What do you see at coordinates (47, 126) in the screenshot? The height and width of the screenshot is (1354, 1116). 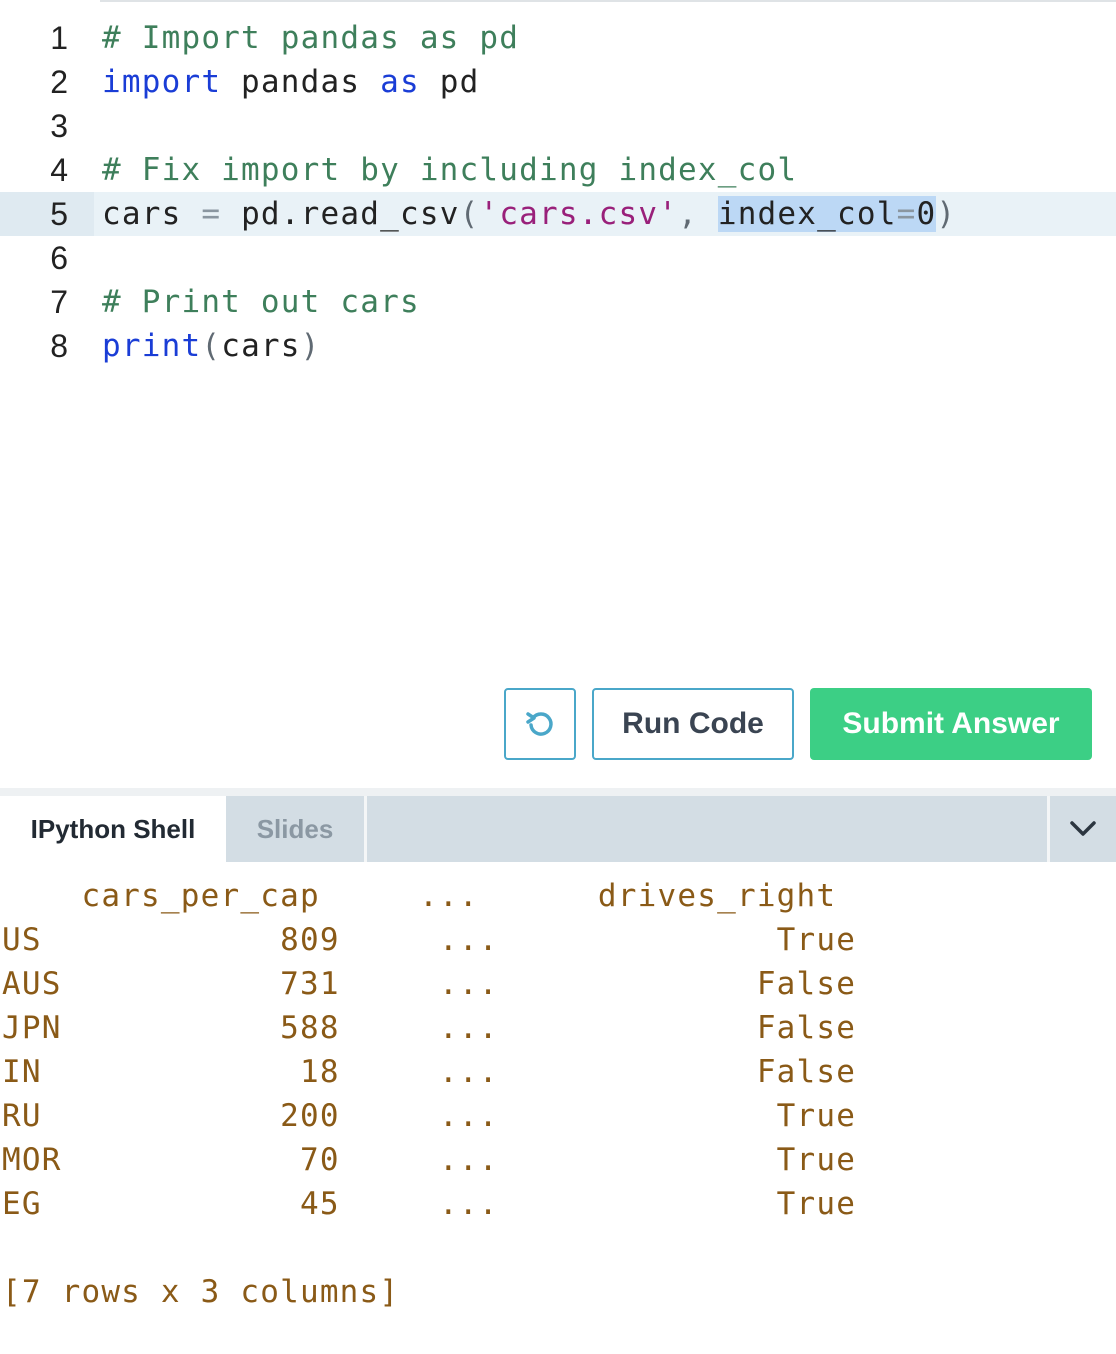 I see `line-gutter: 3` at bounding box center [47, 126].